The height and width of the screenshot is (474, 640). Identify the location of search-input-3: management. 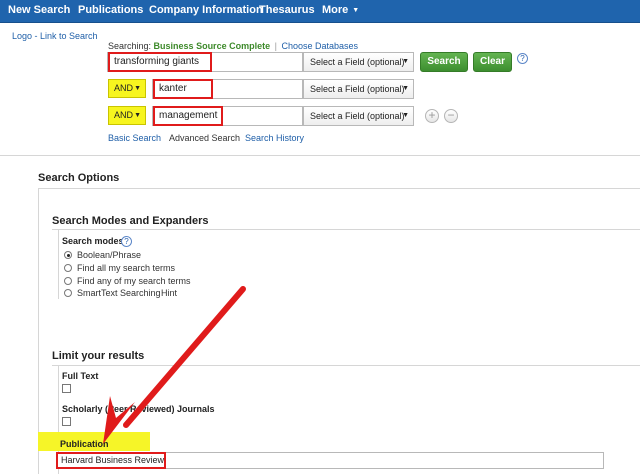
(227, 116).